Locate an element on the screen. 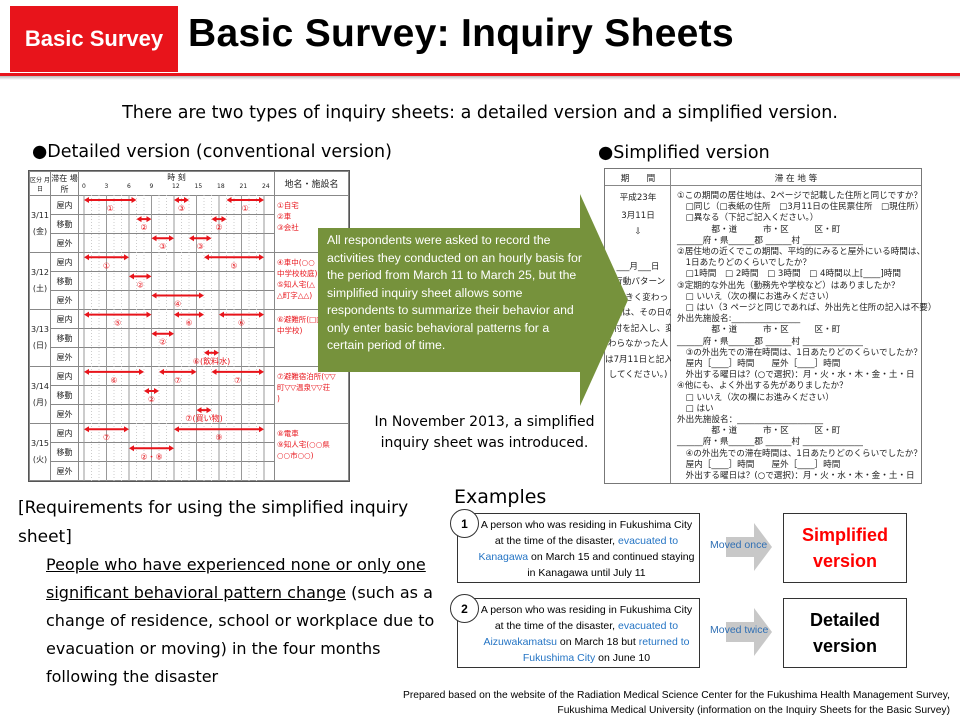 The height and width of the screenshot is (720, 960). activity-label: ⑦ is located at coordinates (237, 380).